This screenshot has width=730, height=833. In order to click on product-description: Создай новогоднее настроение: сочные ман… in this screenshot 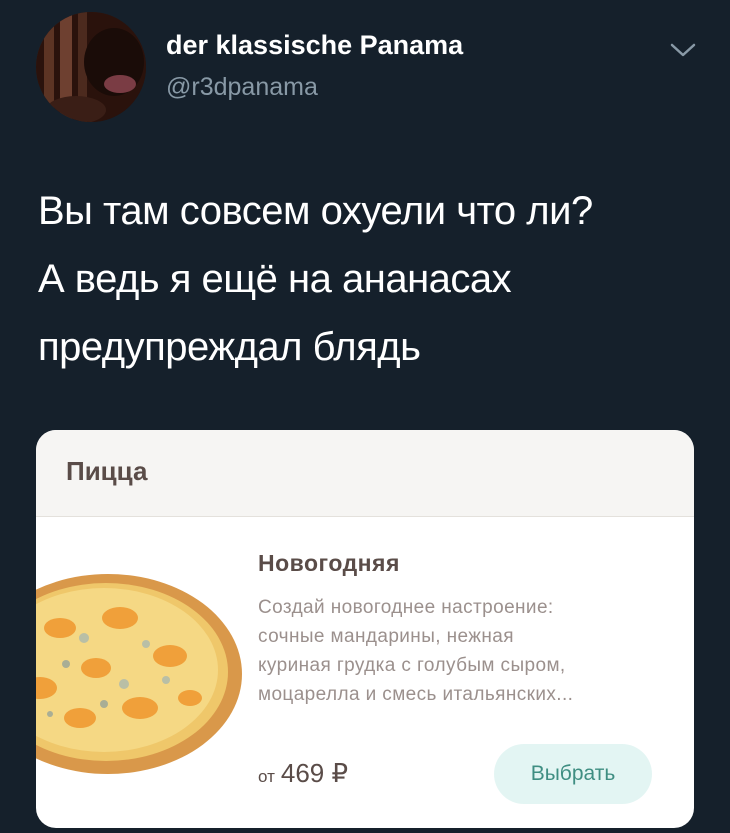, I will do `click(463, 651)`.